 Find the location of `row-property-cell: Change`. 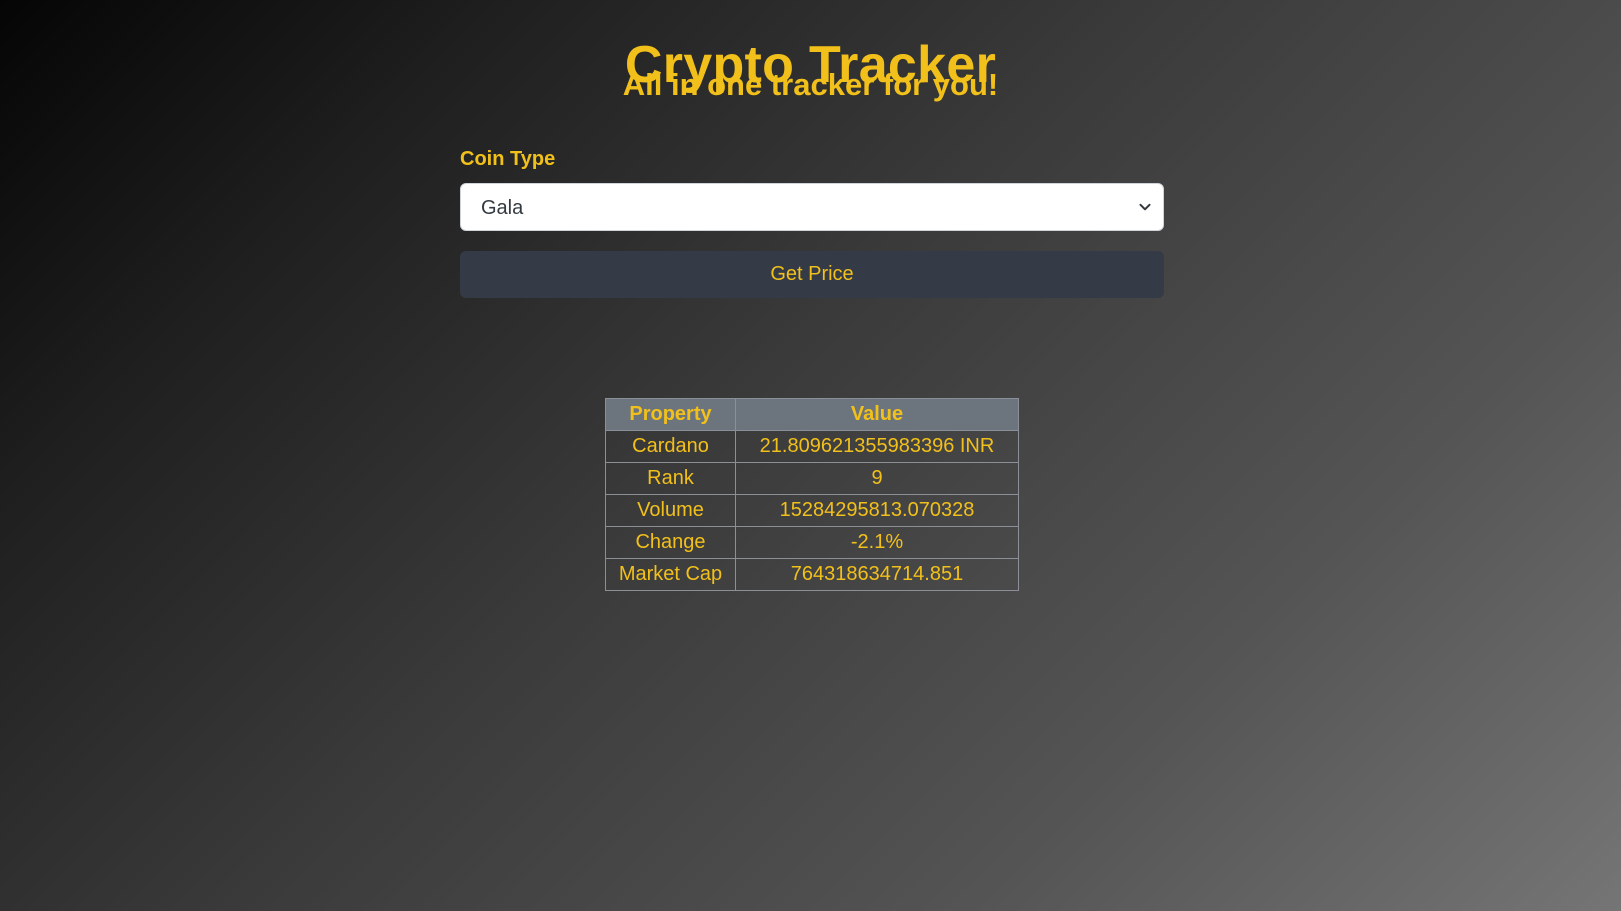

row-property-cell: Change is located at coordinates (670, 542).